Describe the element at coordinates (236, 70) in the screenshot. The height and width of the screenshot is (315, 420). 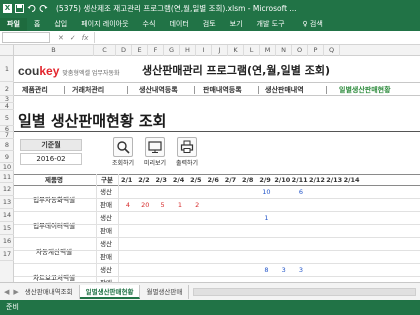
I see `app-title: 생산판매관리 프로그램(연,월,일별 조회)` at that location.